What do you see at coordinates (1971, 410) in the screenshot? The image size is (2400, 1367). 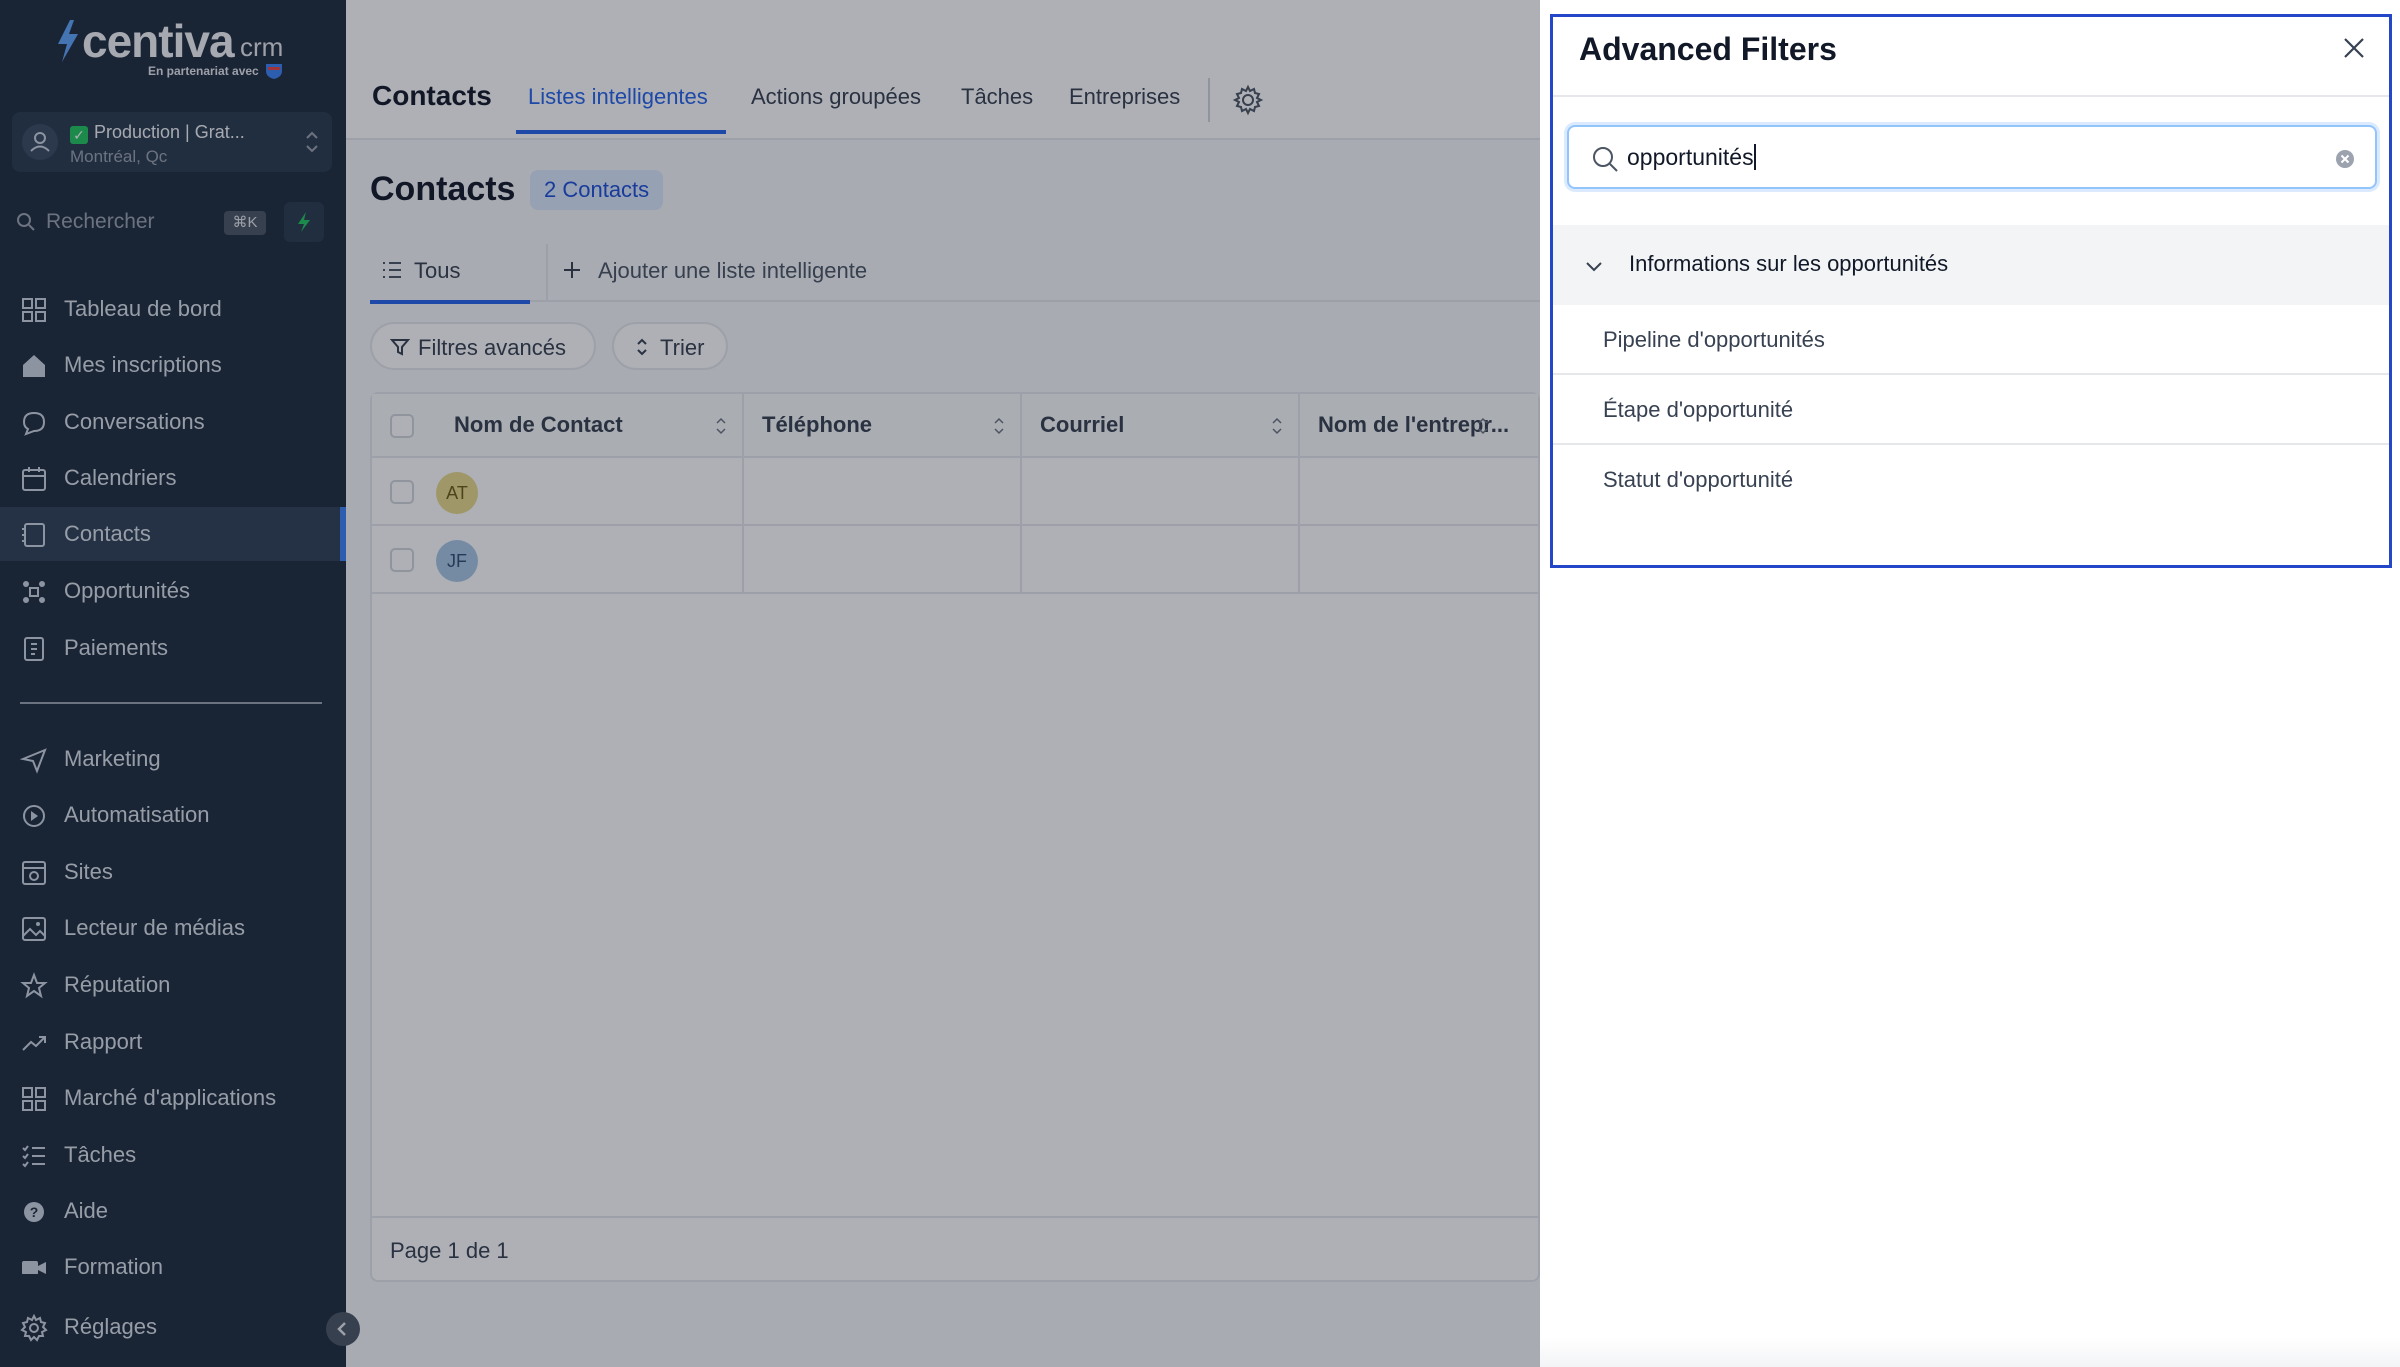 I see `filter-option-stage: Étape d'opportunité` at bounding box center [1971, 410].